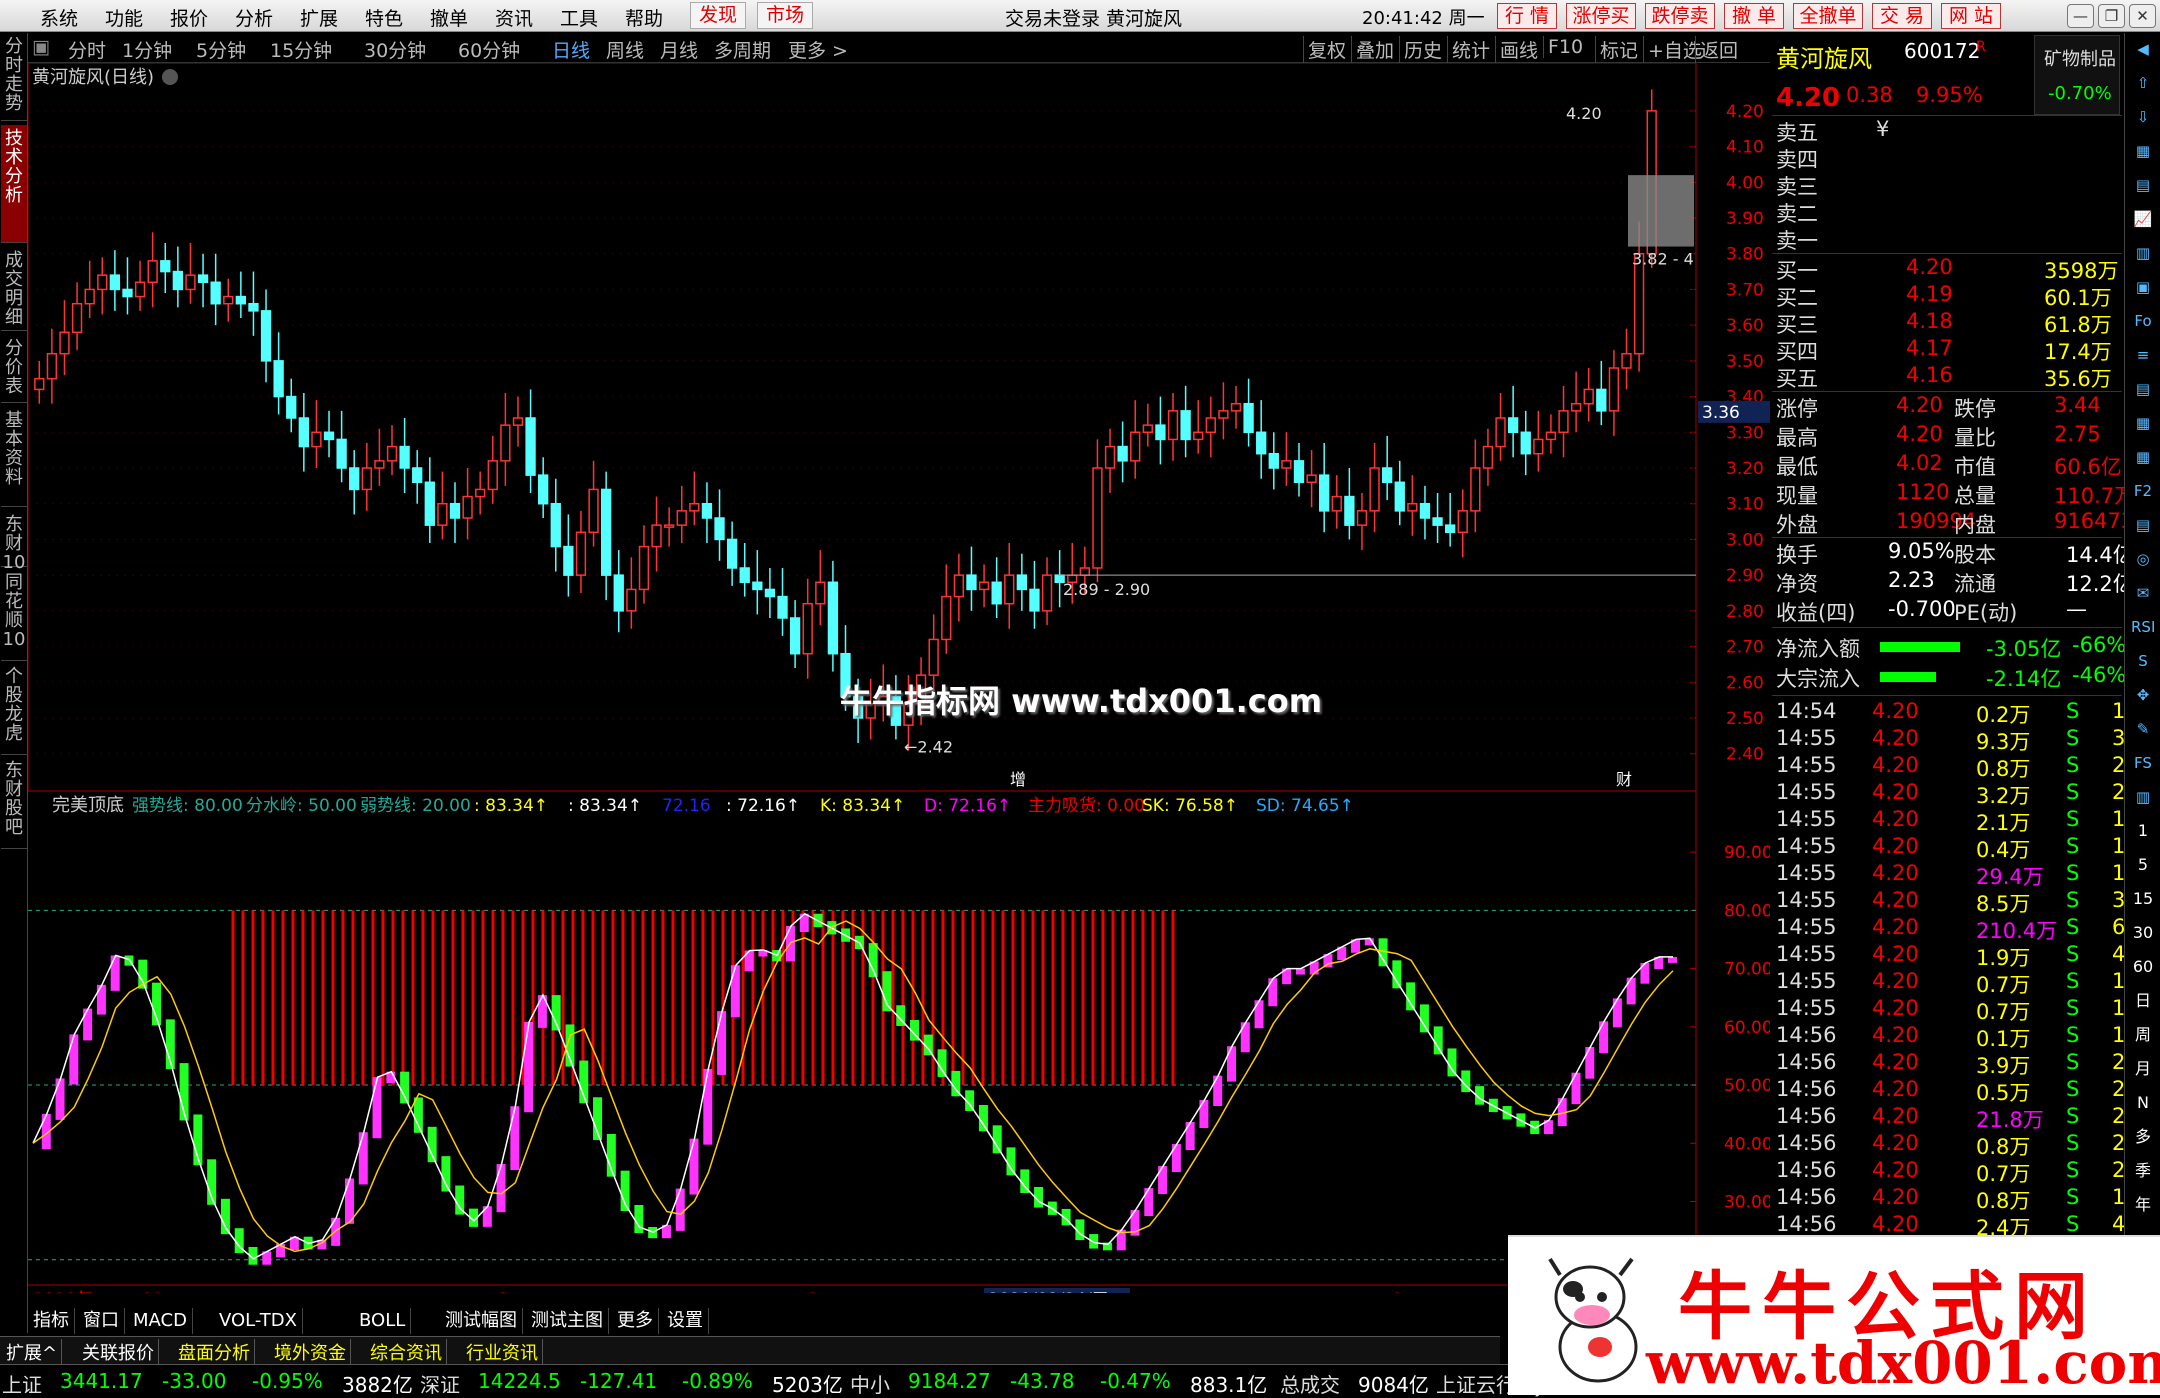  What do you see at coordinates (2143, 525) in the screenshot?
I see `right-icon-14: ▤` at bounding box center [2143, 525].